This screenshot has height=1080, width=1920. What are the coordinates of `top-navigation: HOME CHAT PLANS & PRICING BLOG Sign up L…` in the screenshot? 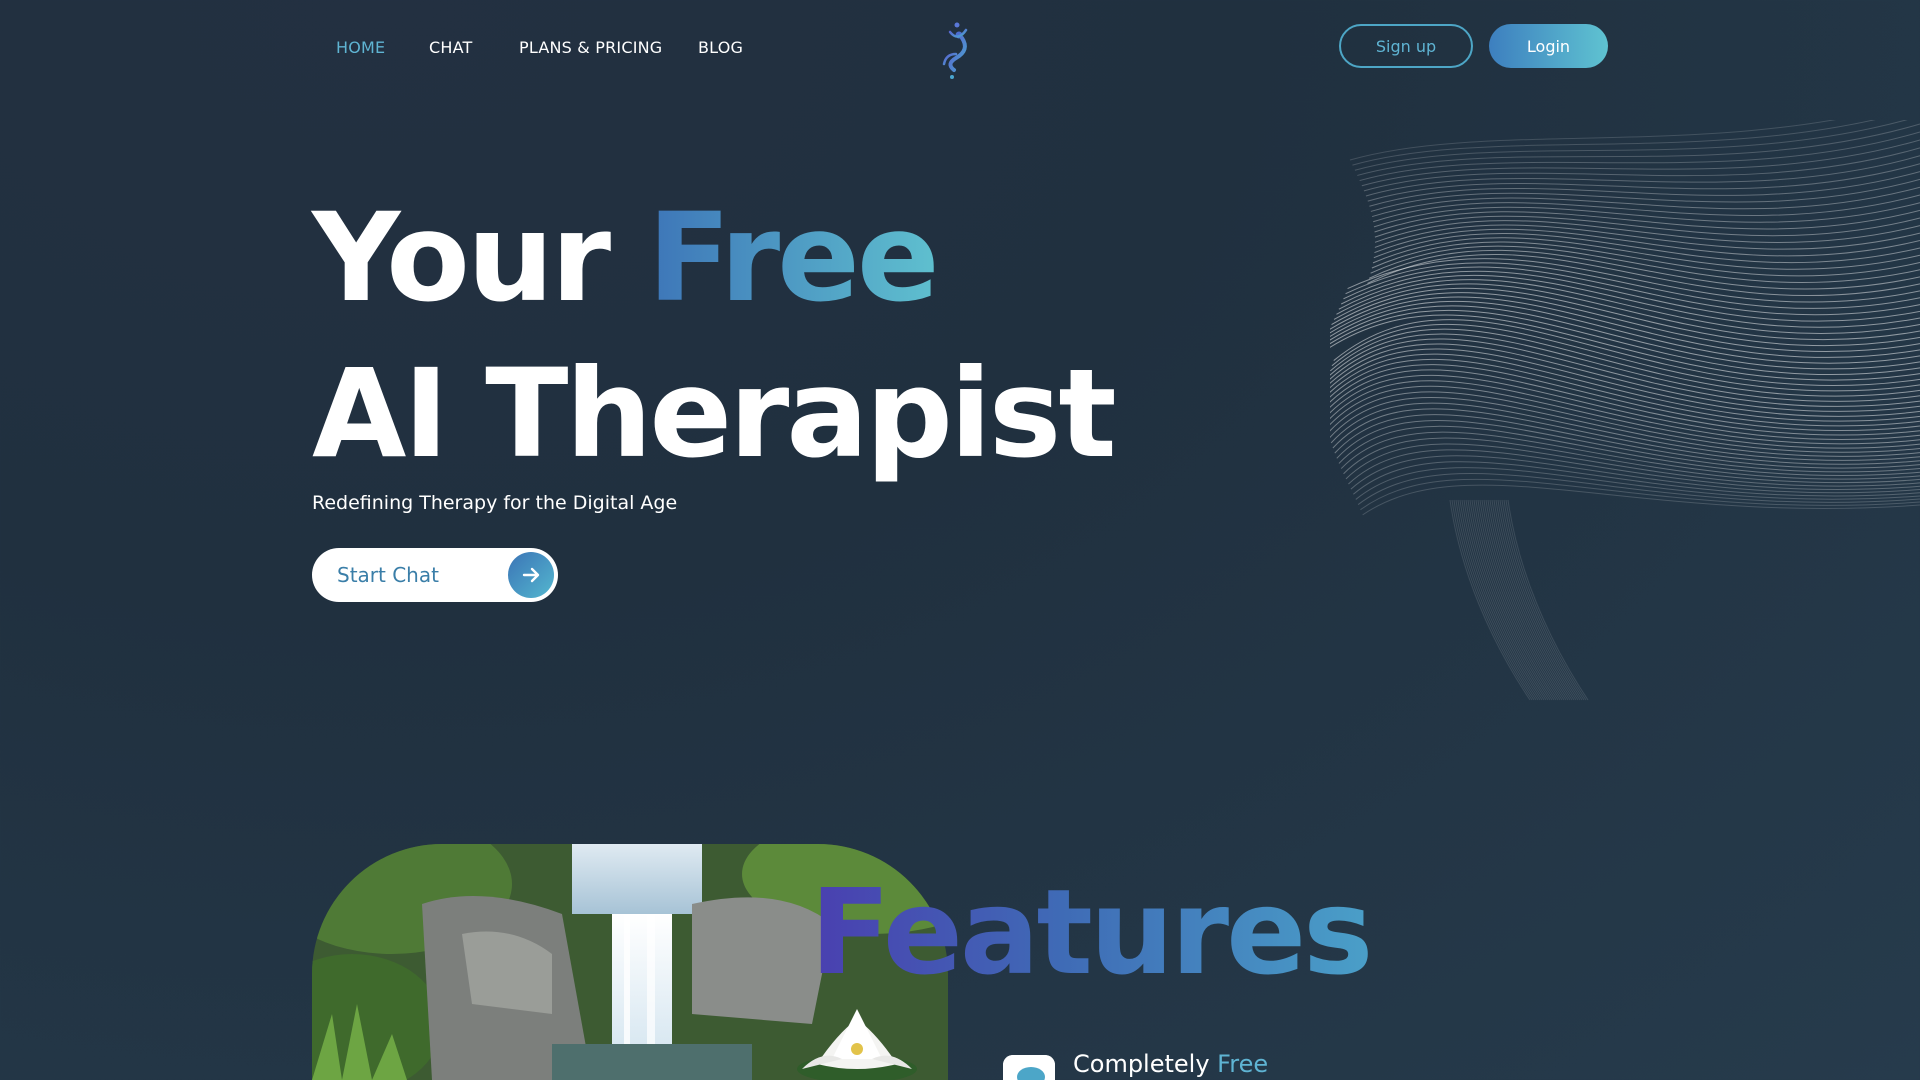 It's located at (960, 47).